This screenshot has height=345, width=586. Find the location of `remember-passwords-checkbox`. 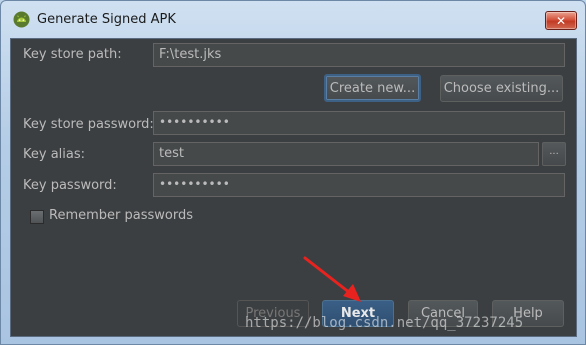

remember-passwords-checkbox is located at coordinates (37, 217).